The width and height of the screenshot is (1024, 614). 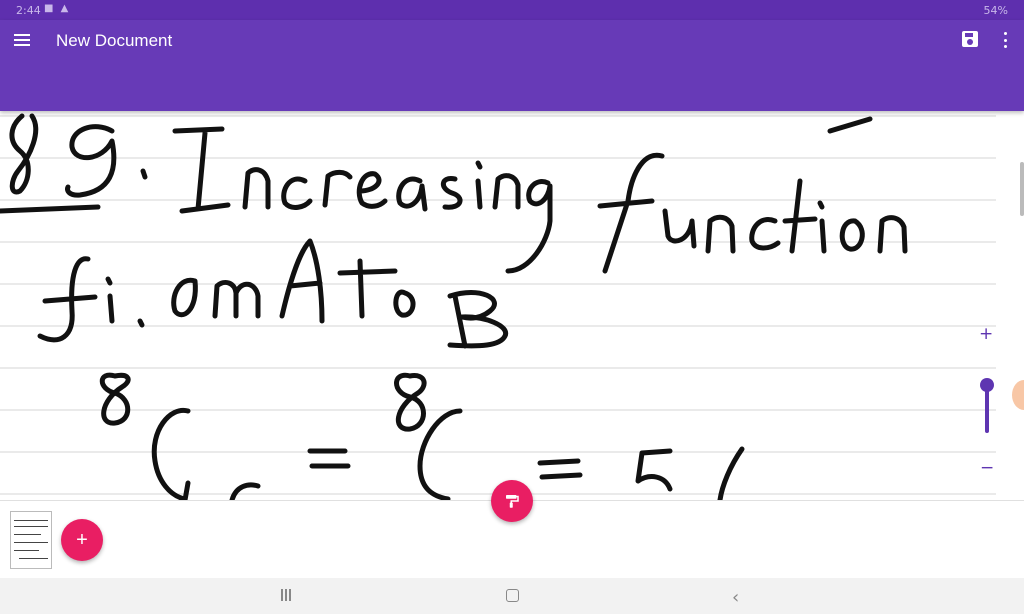 What do you see at coordinates (986, 334) in the screenshot?
I see `zoom-in-icon: +` at bounding box center [986, 334].